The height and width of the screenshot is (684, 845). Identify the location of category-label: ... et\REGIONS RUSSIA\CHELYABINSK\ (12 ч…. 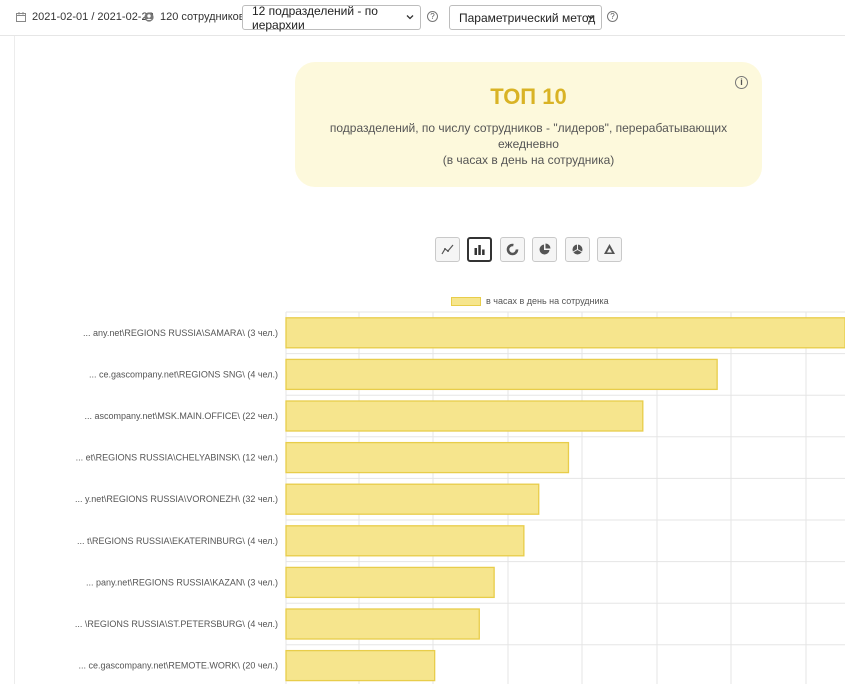
(177, 458).